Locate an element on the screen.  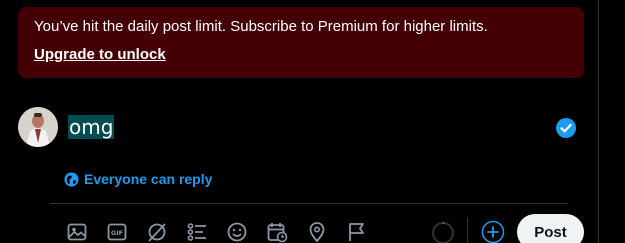
avatar-image is located at coordinates (38, 127).